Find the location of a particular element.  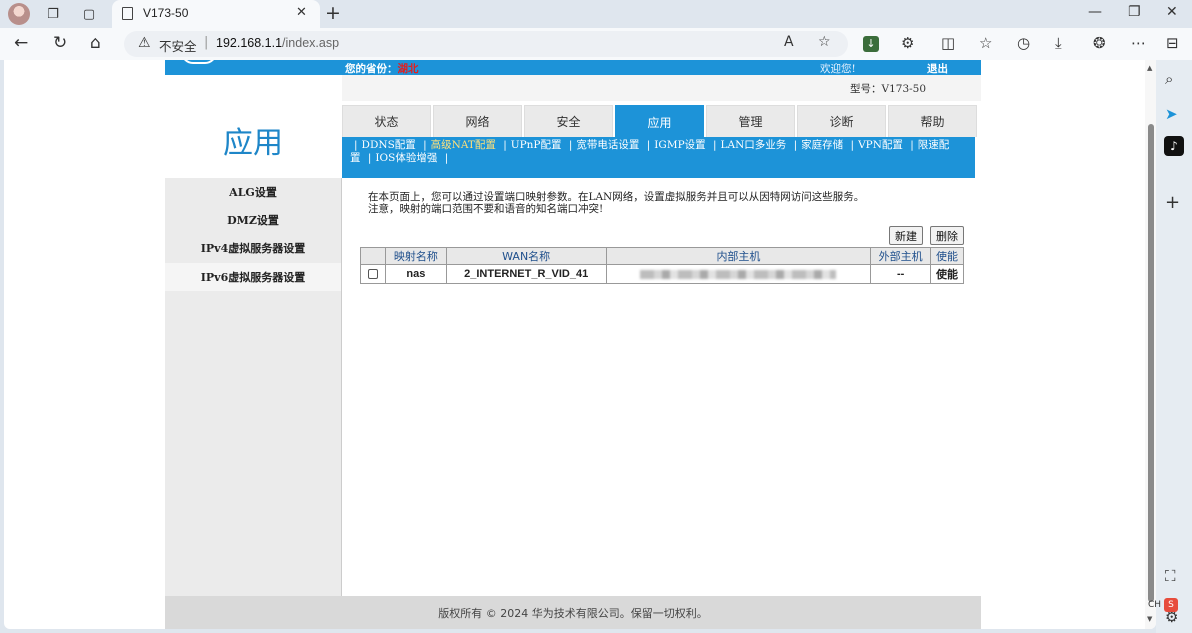

tab-diagnostics: 诊断 is located at coordinates (841, 121).